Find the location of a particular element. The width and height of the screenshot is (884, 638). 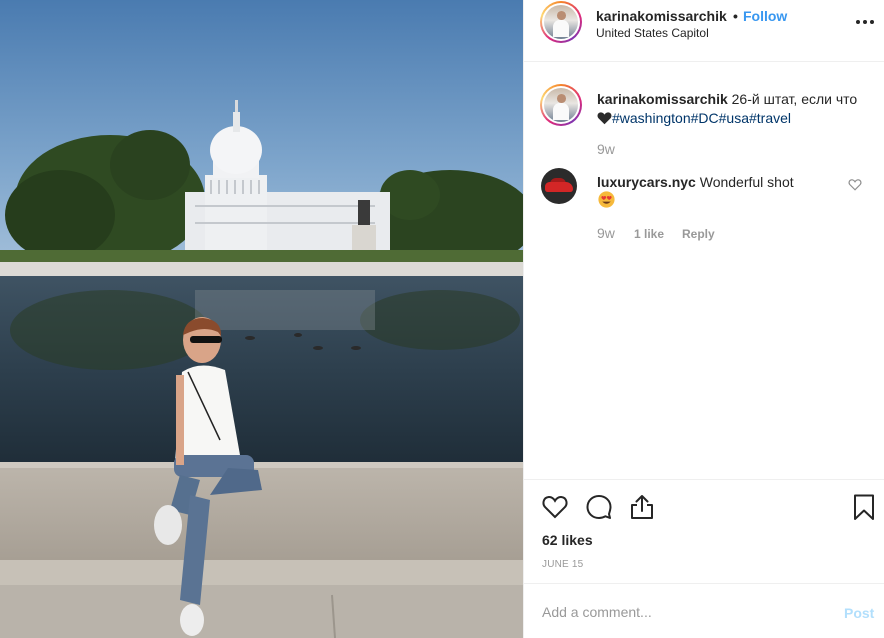

post-date: JUNE 15 is located at coordinates (562, 564).